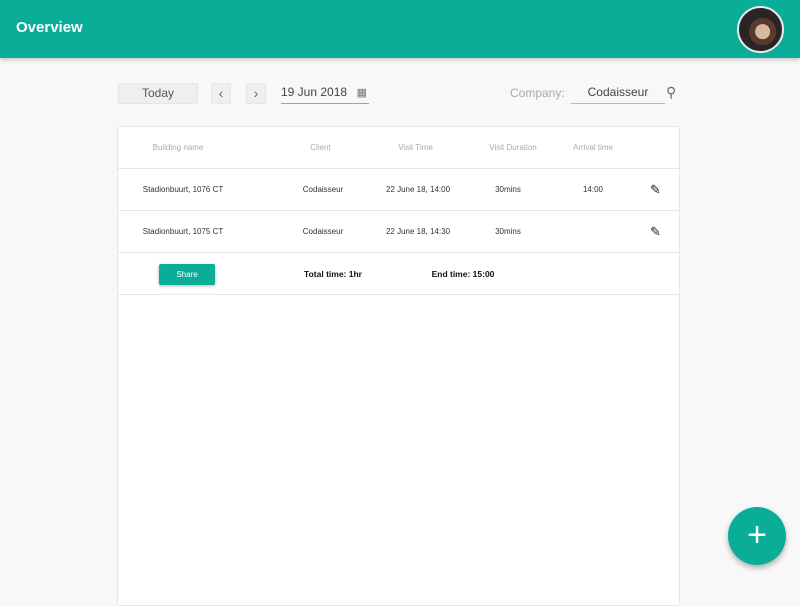 The height and width of the screenshot is (606, 800). Describe the element at coordinates (158, 93) in the screenshot. I see `today-button: Today` at that location.